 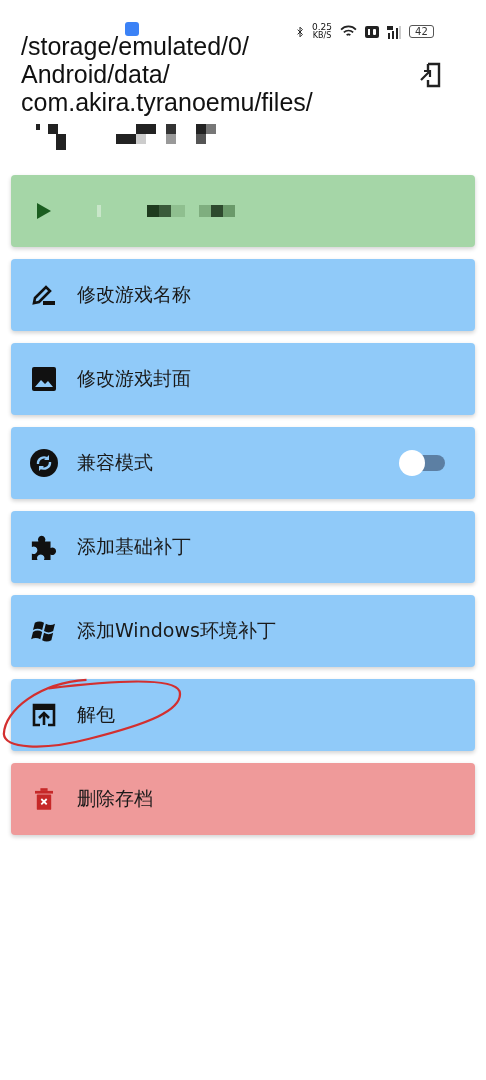 I want to click on sync-icon, so click(x=44, y=463).